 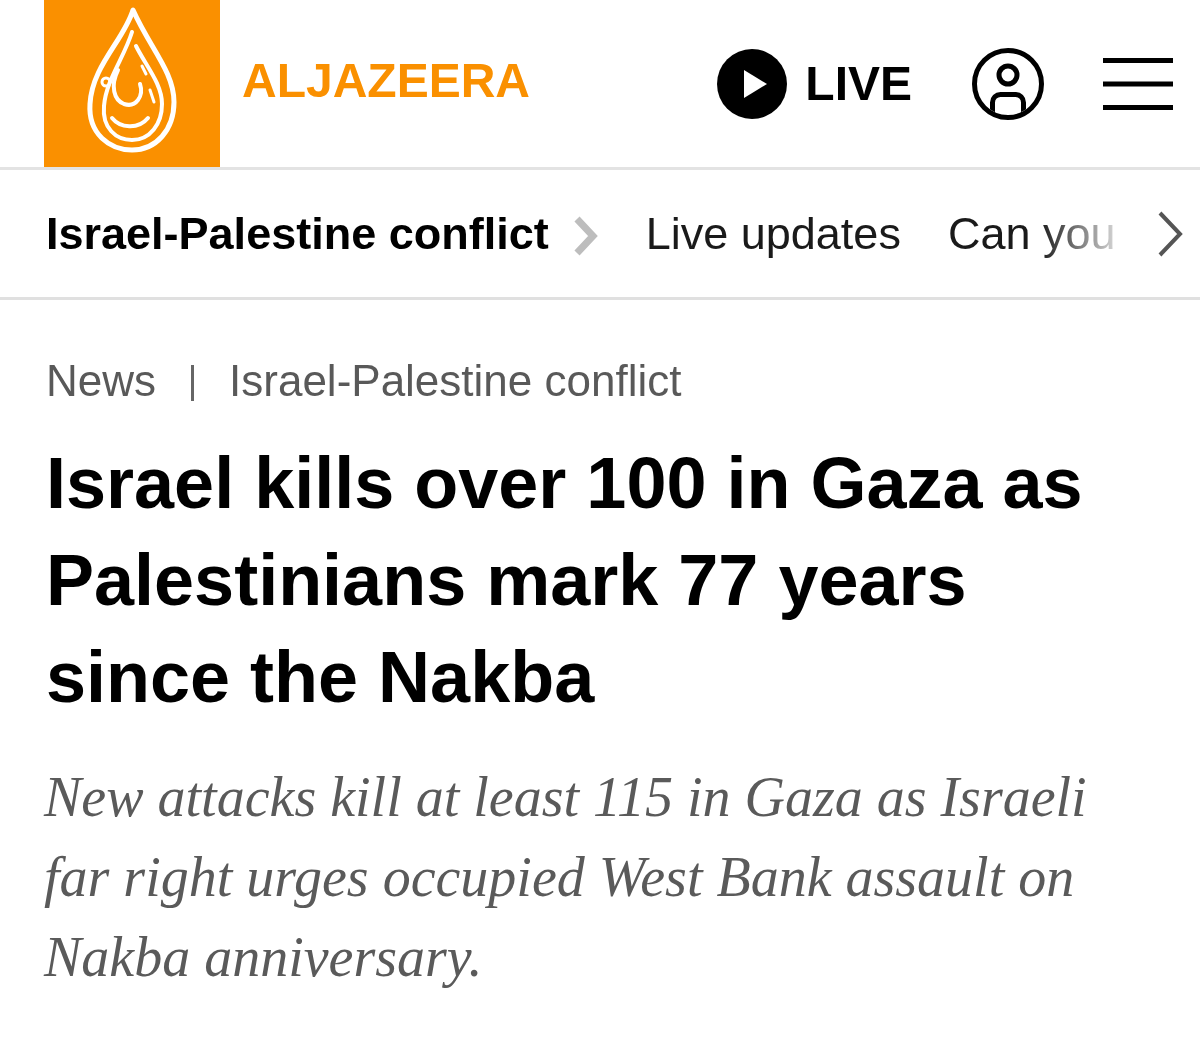 I want to click on chevron-right-icon, so click(x=1170, y=233).